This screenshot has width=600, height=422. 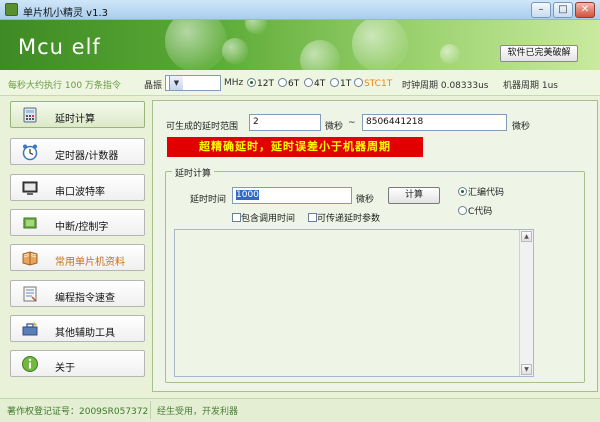 What do you see at coordinates (475, 210) in the screenshot?
I see `radio-c-code: C代码` at bounding box center [475, 210].